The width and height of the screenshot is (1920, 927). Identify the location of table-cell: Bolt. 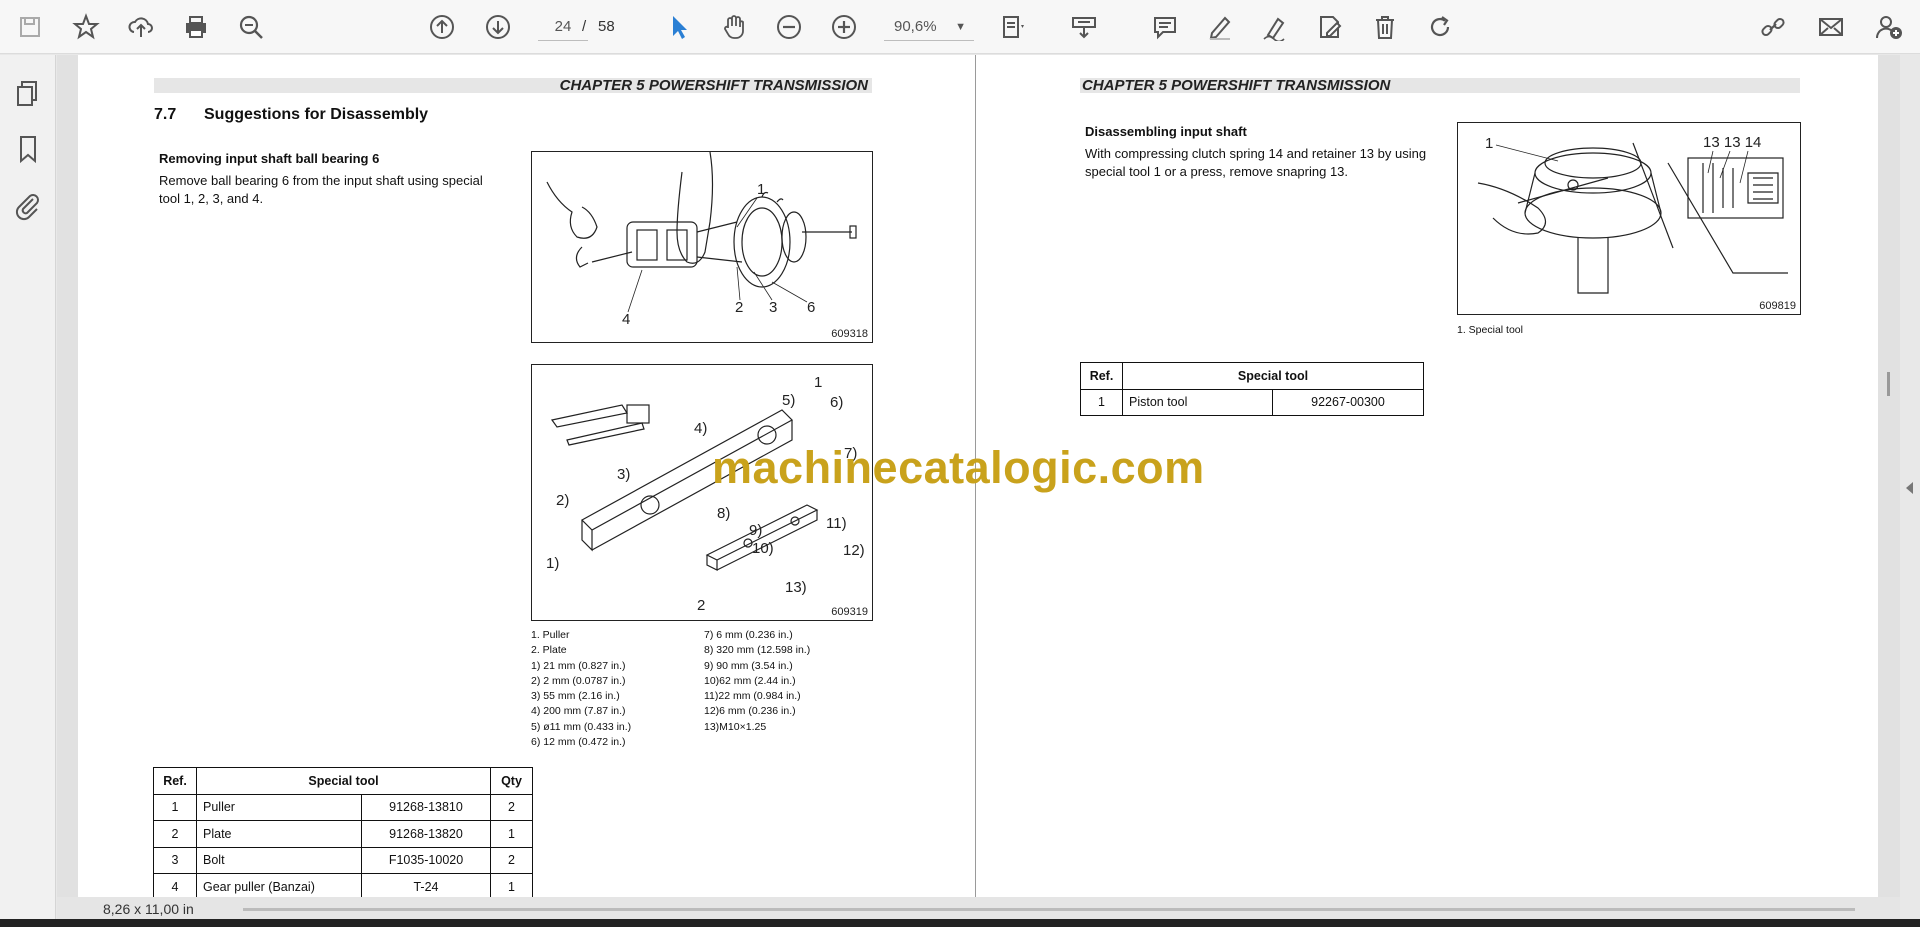
(279, 860).